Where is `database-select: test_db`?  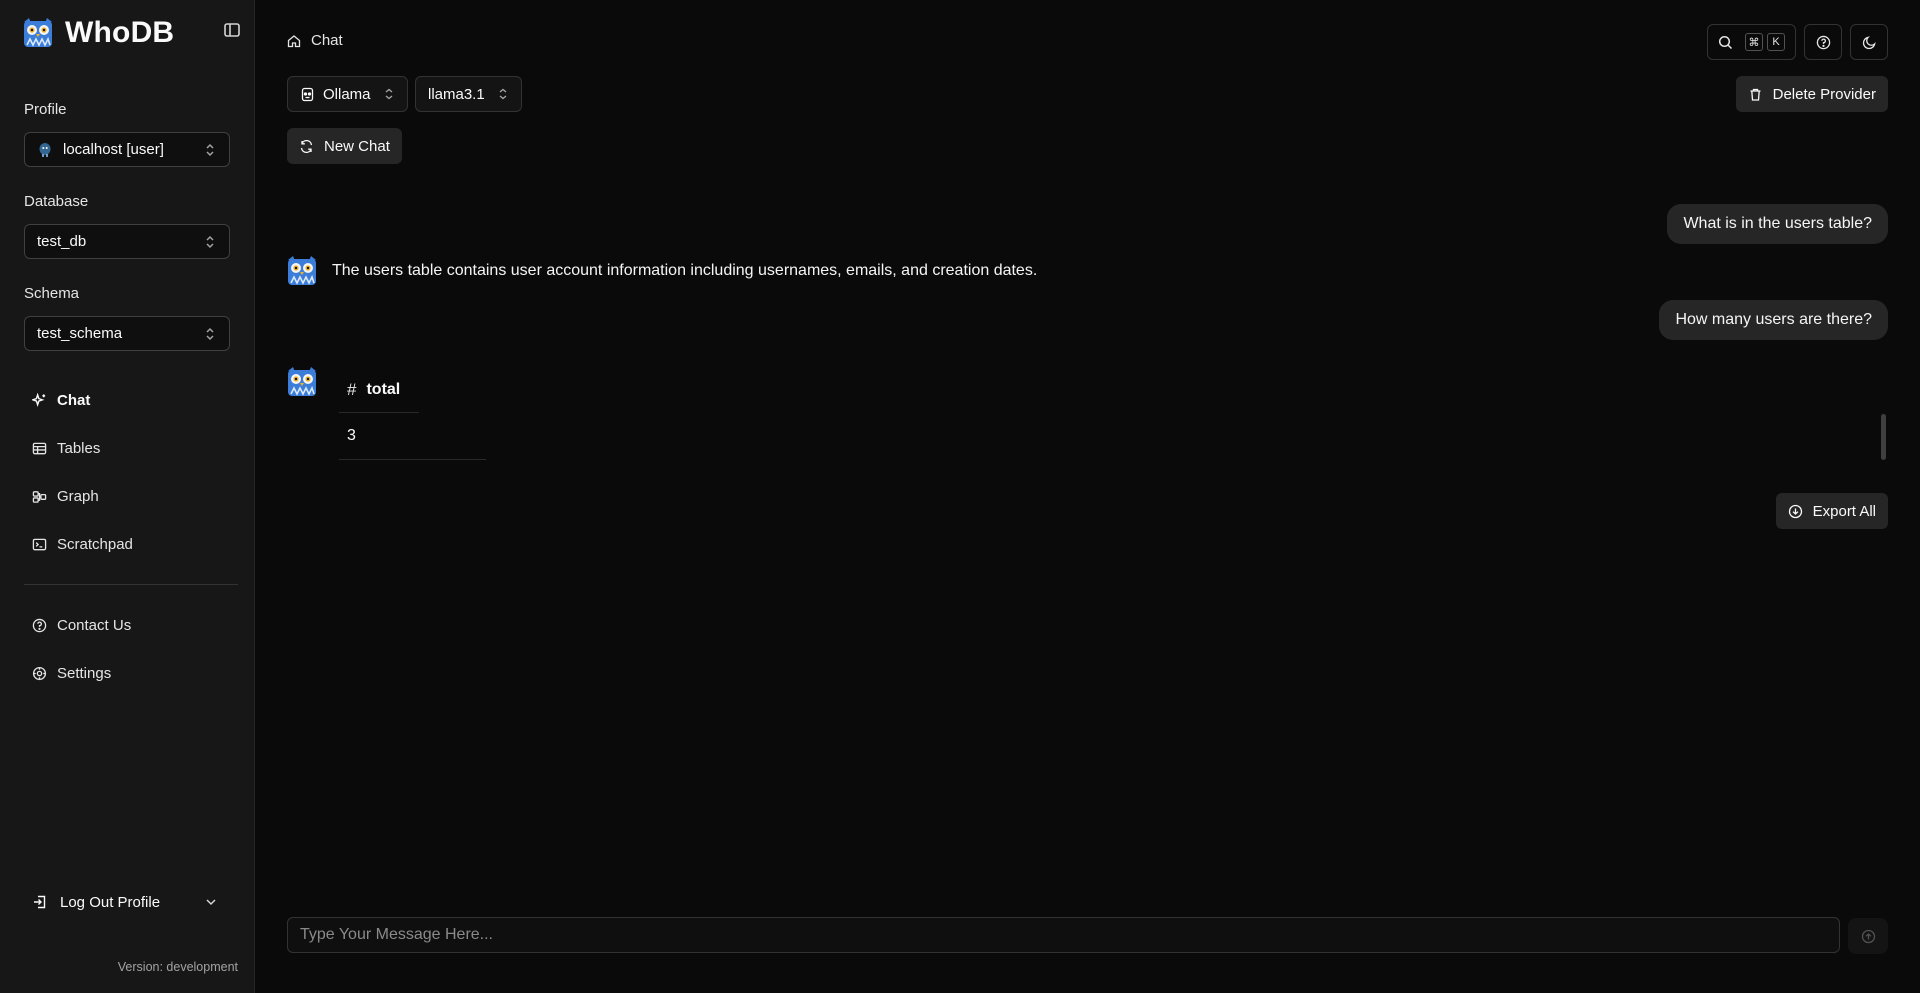
database-select: test_db is located at coordinates (127, 241).